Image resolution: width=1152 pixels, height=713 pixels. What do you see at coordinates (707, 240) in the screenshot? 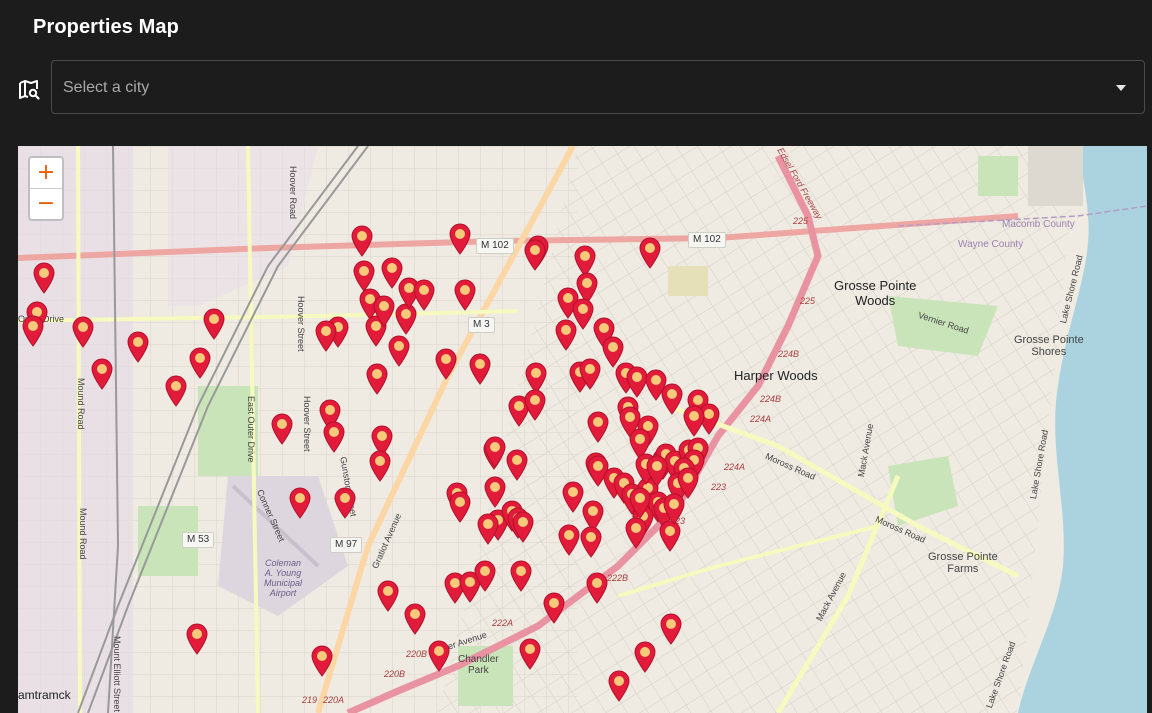
I see `shield-m102-b: M 102` at bounding box center [707, 240].